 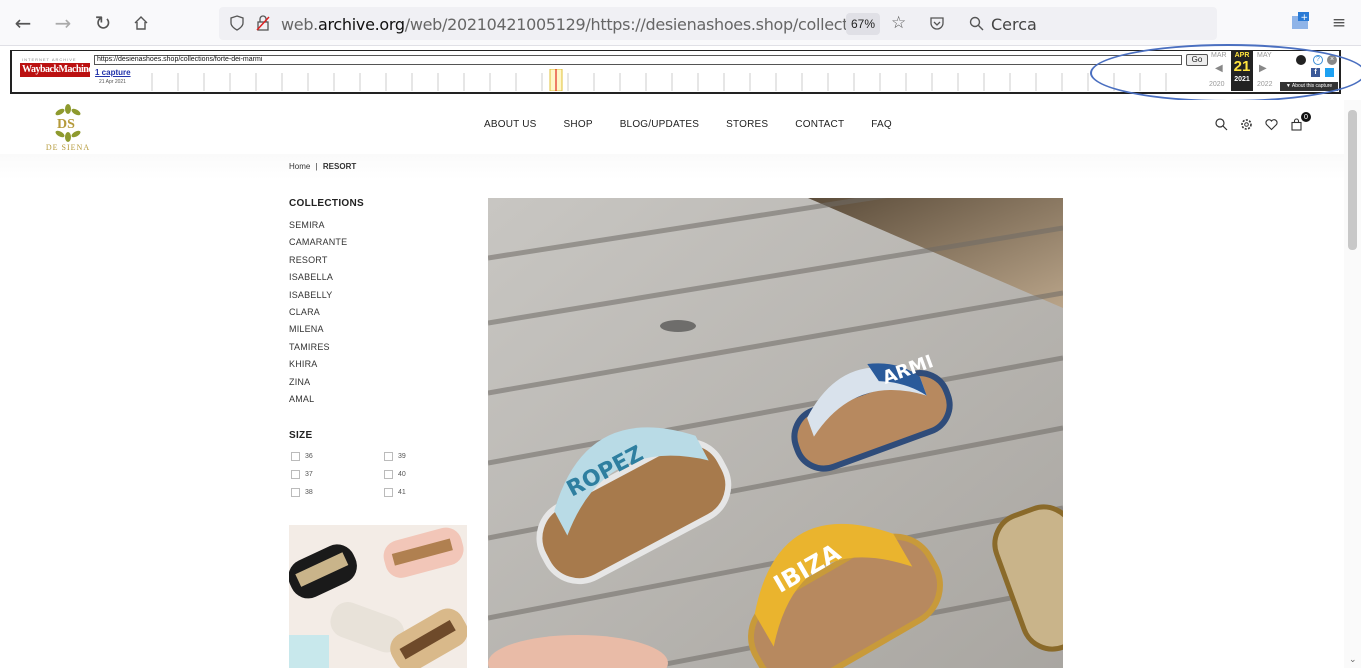 I want to click on insecure-lock-icon, so click(x=263, y=23).